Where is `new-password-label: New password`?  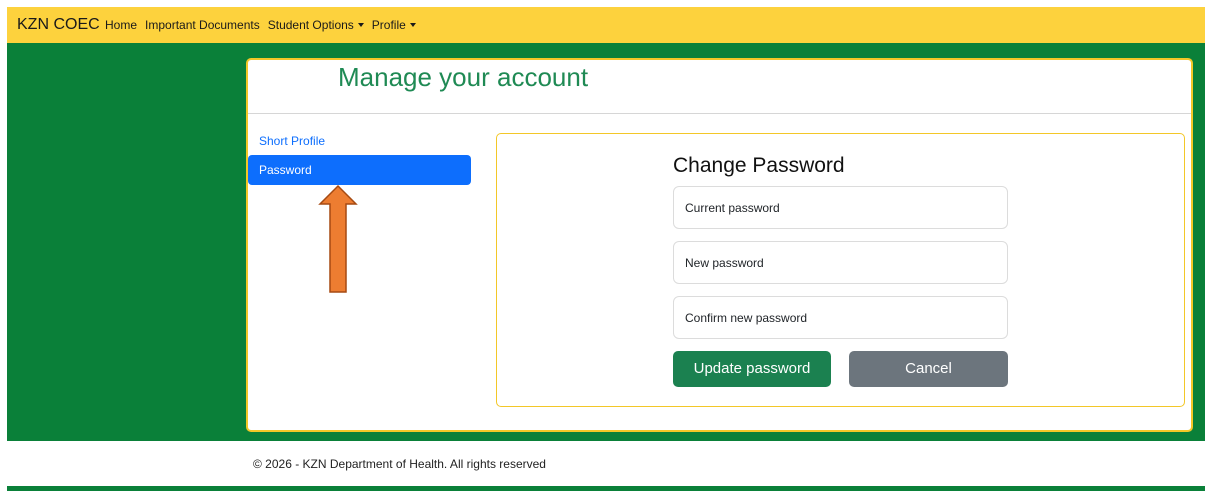
new-password-label: New password is located at coordinates (724, 263).